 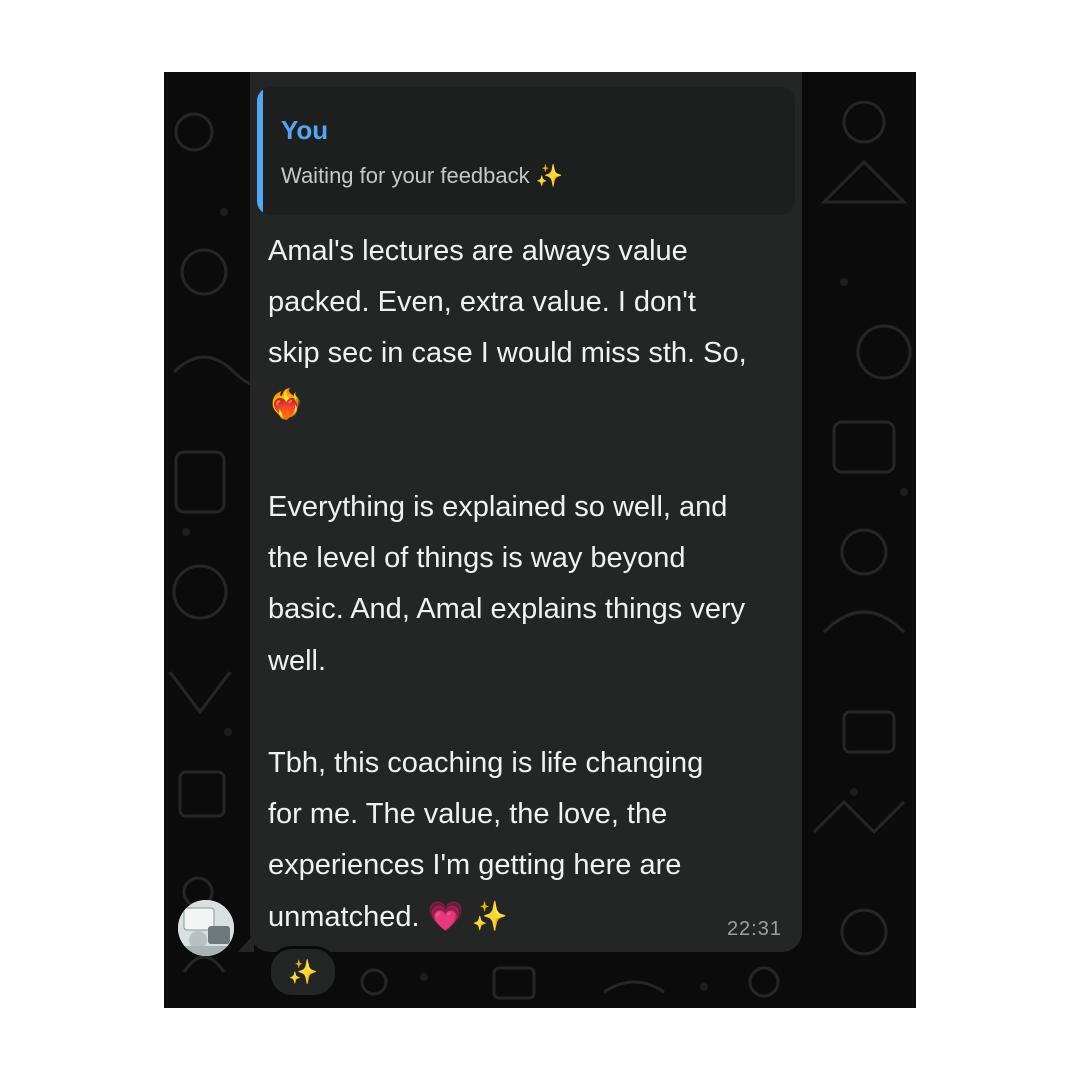 What do you see at coordinates (526, 151) in the screenshot?
I see `quoted-reply: You Waiting for your feedback ✨` at bounding box center [526, 151].